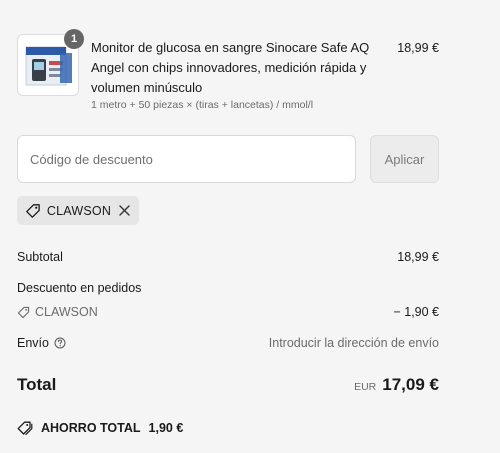 Image resolution: width=500 pixels, height=453 pixels. What do you see at coordinates (166, 428) in the screenshot?
I see `savings-value: 1,90 €` at bounding box center [166, 428].